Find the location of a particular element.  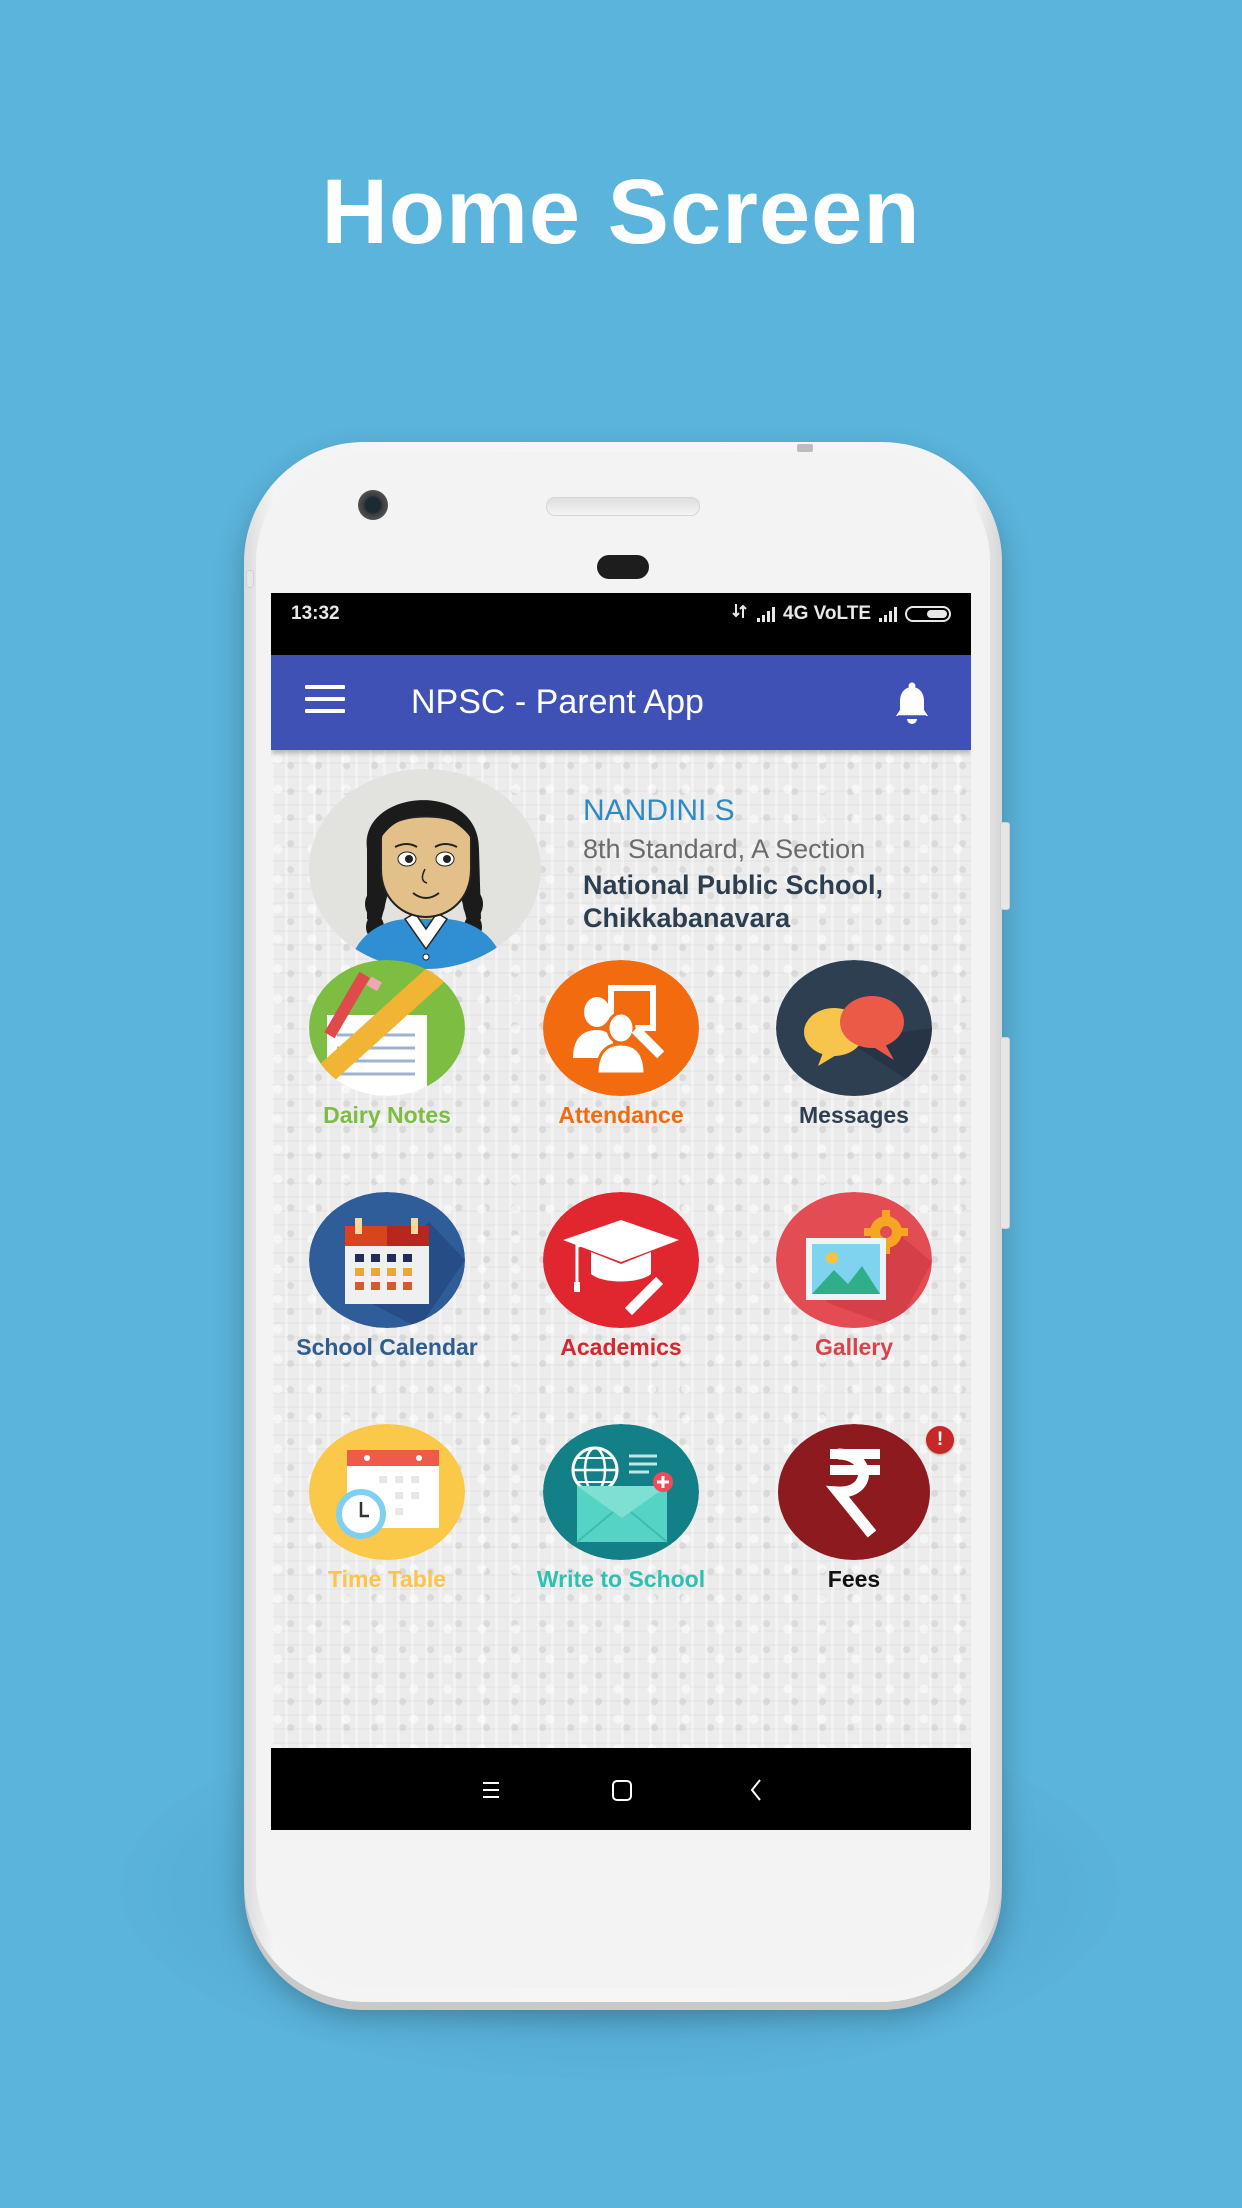

tile-attendance: Attendance is located at coordinates (621, 1065).